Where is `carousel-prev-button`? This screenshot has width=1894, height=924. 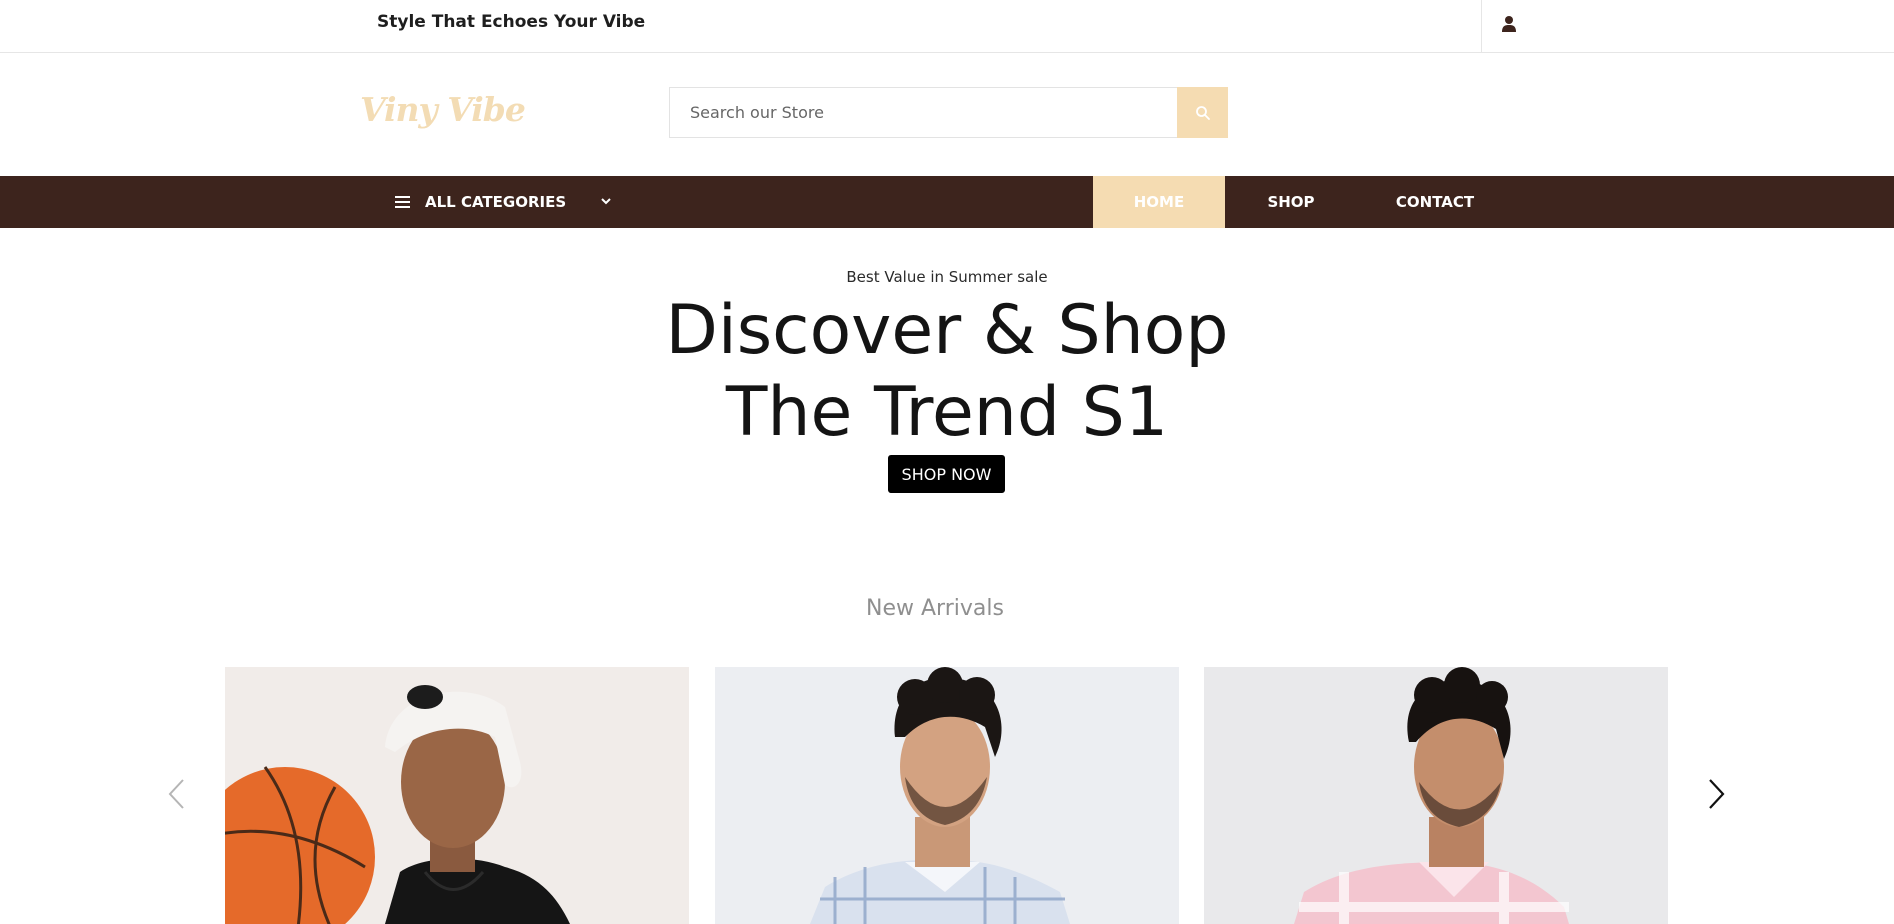
carousel-prev-button is located at coordinates (177, 794).